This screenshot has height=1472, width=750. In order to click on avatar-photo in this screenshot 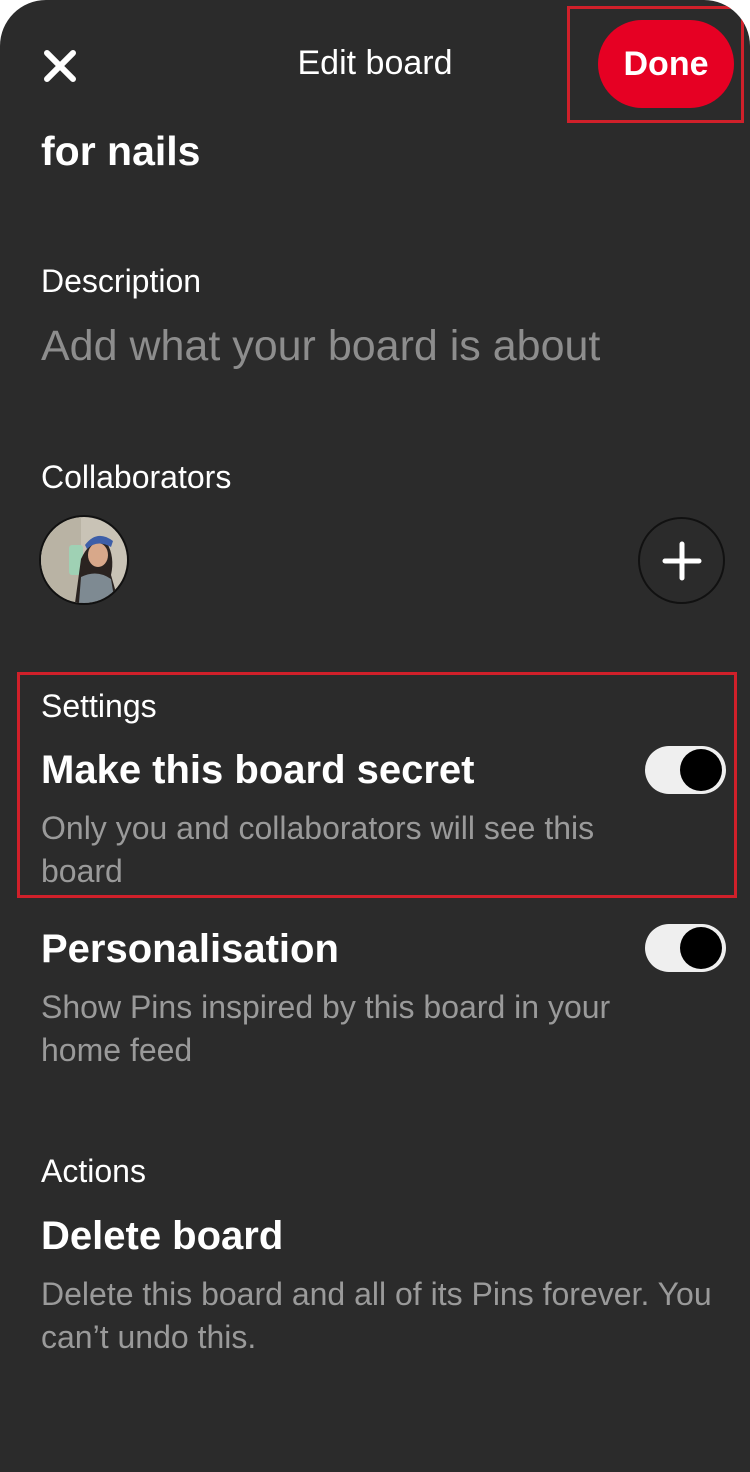, I will do `click(84, 560)`.